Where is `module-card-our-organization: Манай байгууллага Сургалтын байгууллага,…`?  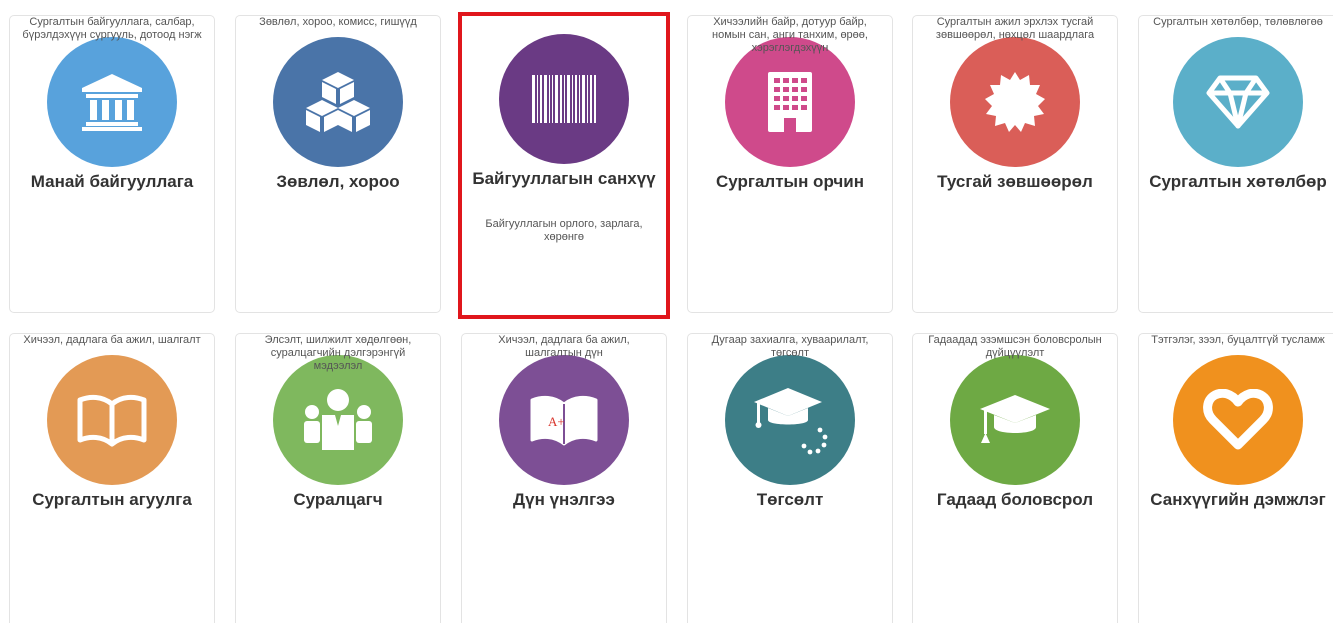
module-card-our-organization: Манай байгууллага Сургалтын байгууллага,… is located at coordinates (112, 164).